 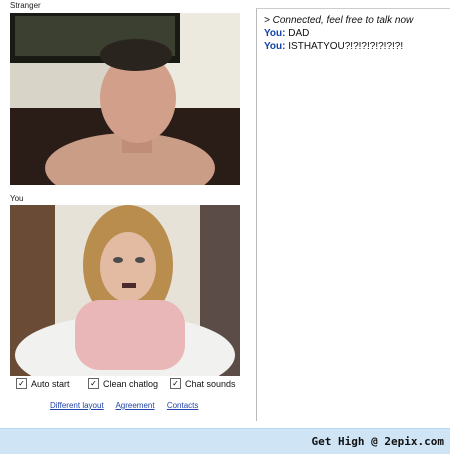 I want to click on chat-message: You: DAD, so click(x=353, y=33).